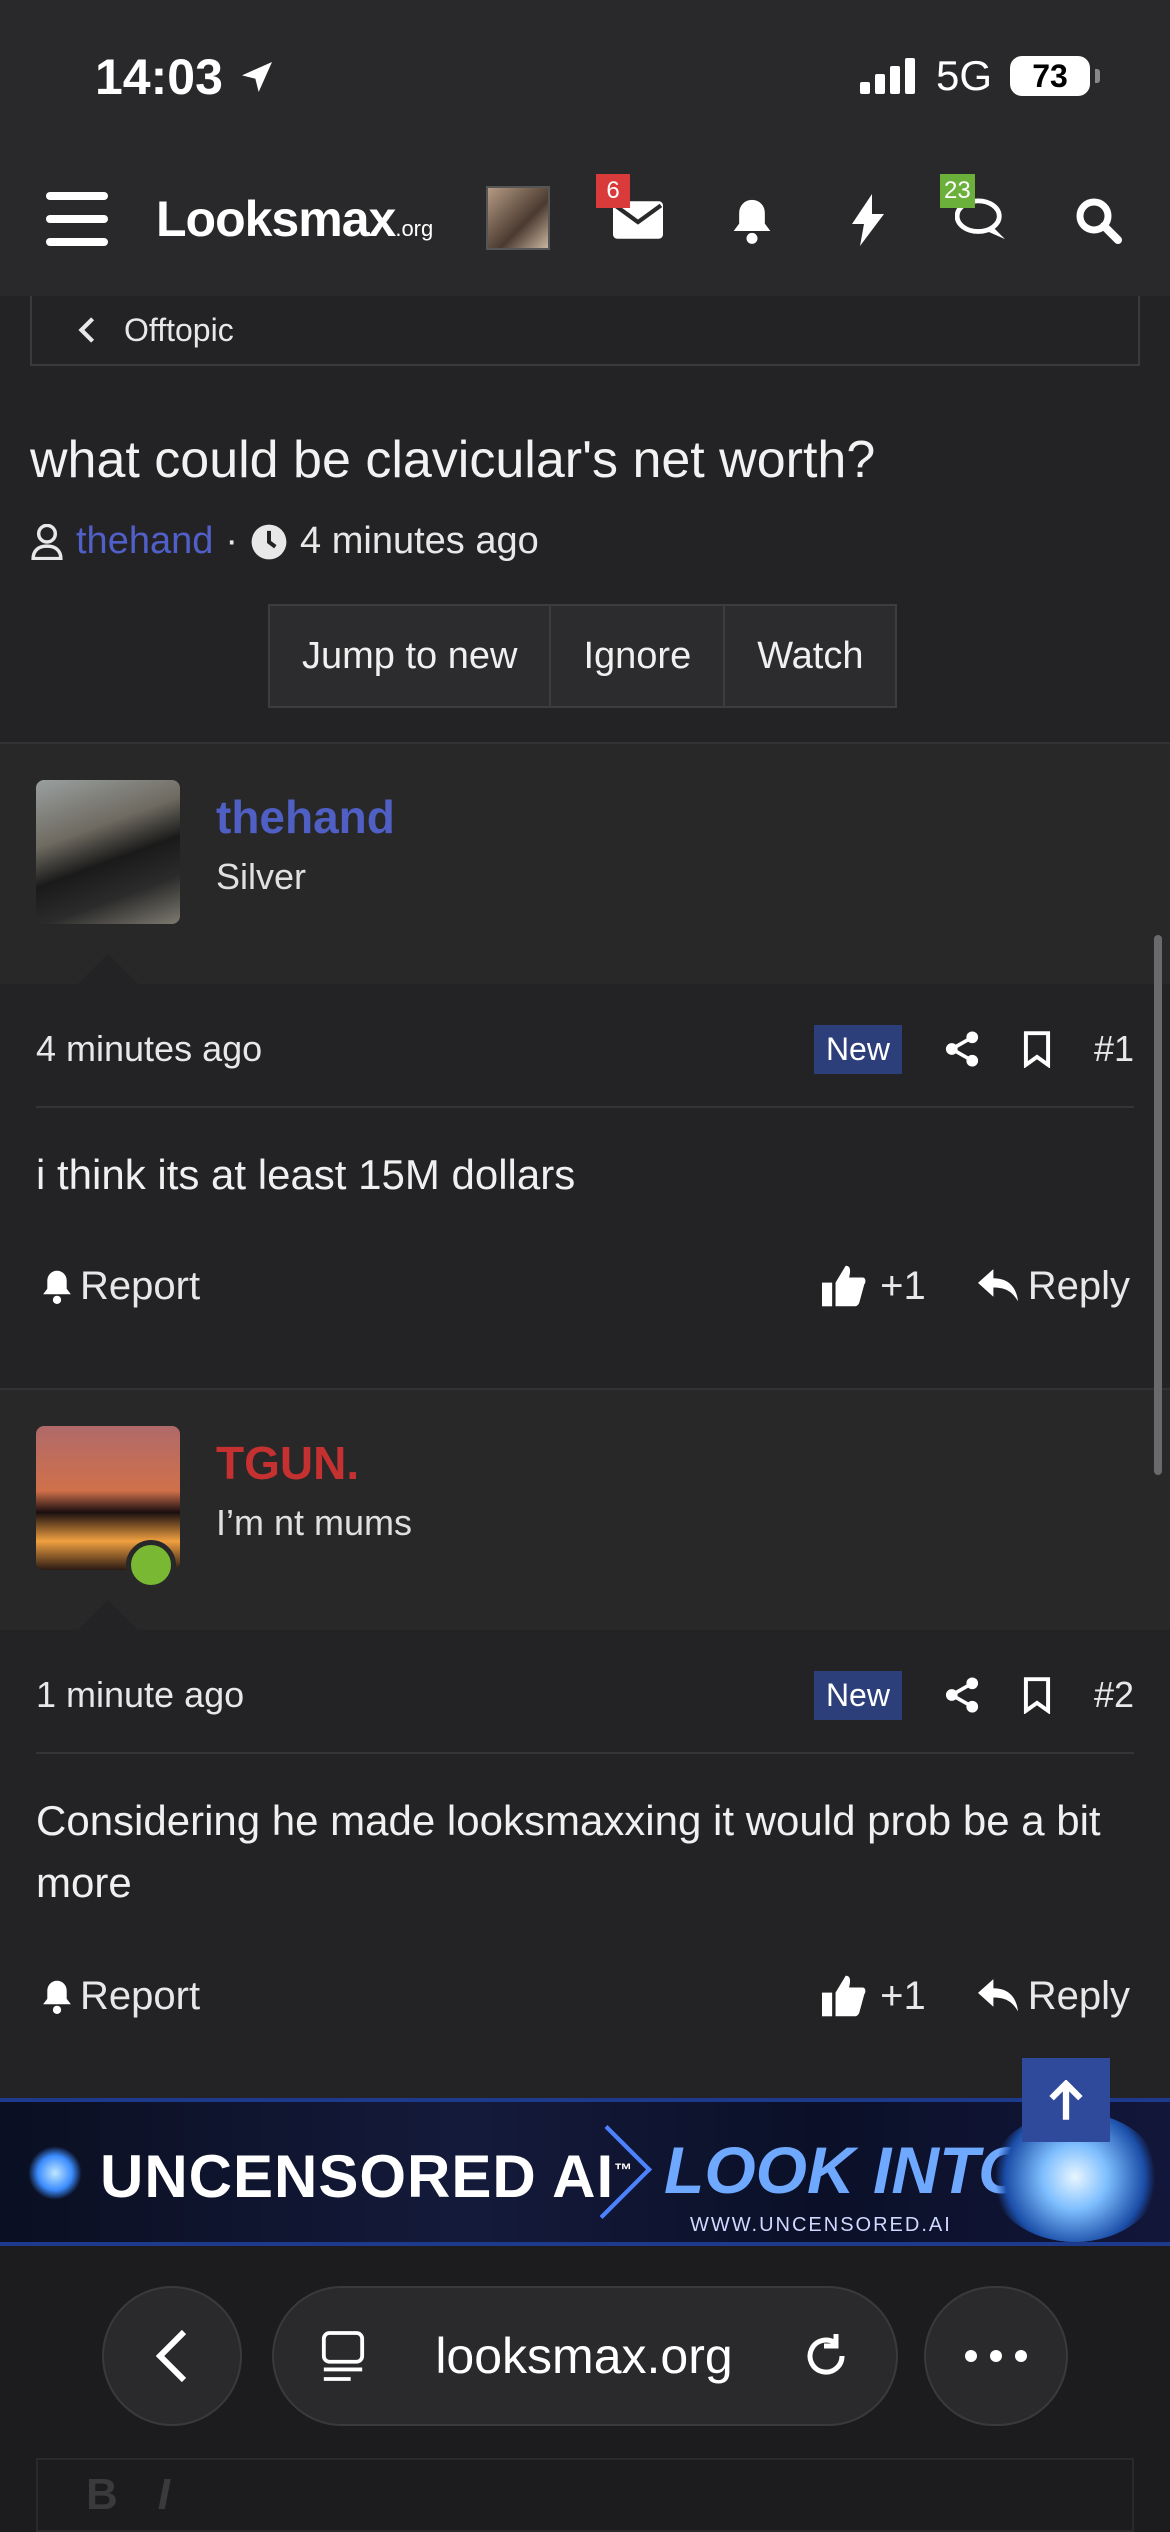 The width and height of the screenshot is (1170, 2532). What do you see at coordinates (276, 219) in the screenshot?
I see `logo-text: Looksmax` at bounding box center [276, 219].